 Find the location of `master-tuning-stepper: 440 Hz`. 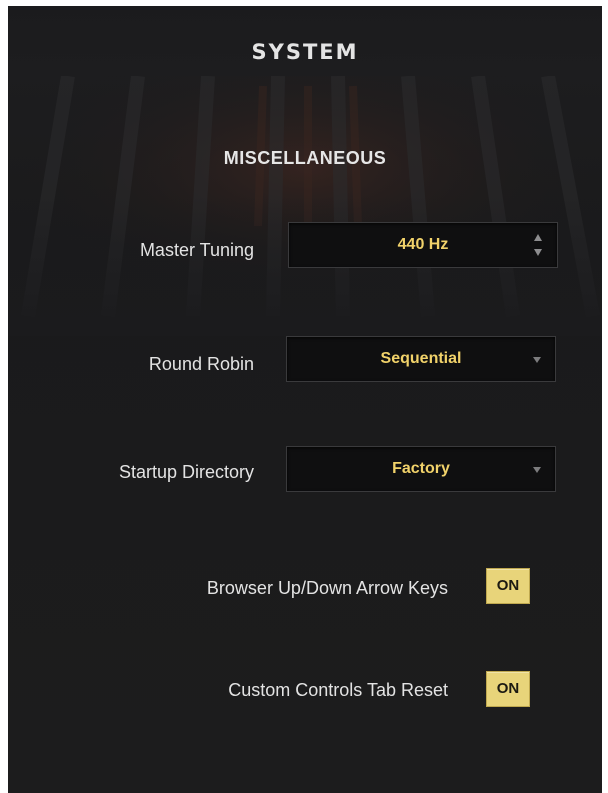

master-tuning-stepper: 440 Hz is located at coordinates (423, 245).